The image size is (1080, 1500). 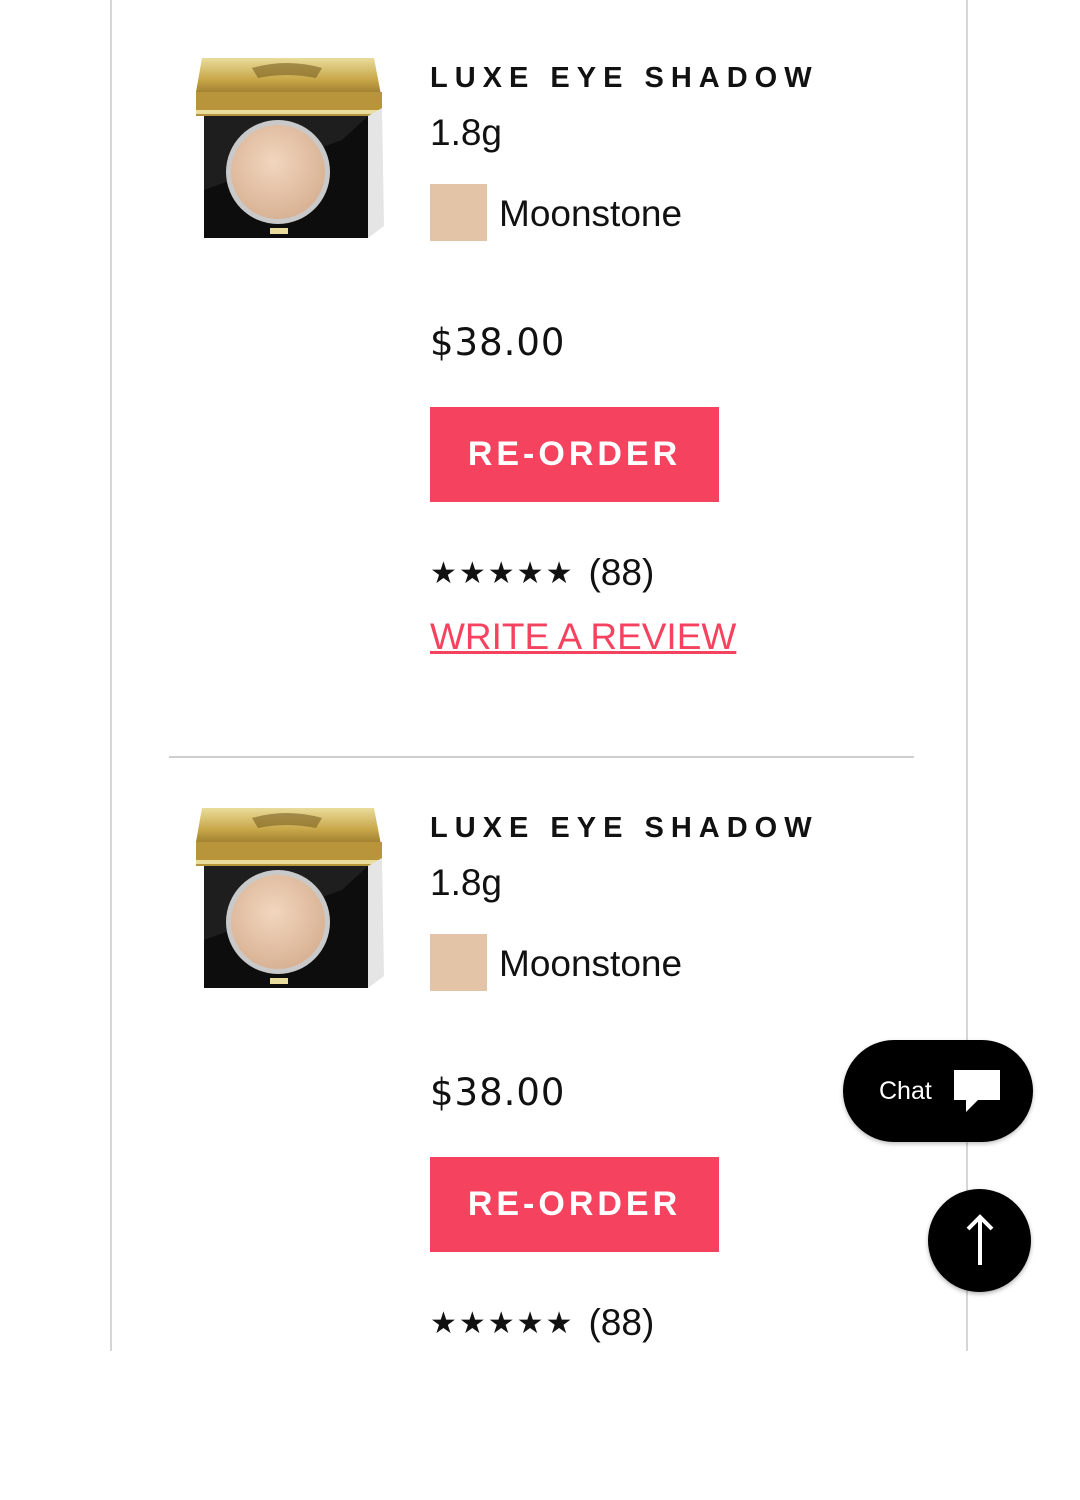 I want to click on write-review-link: WRITE A REVIEW, so click(x=583, y=637).